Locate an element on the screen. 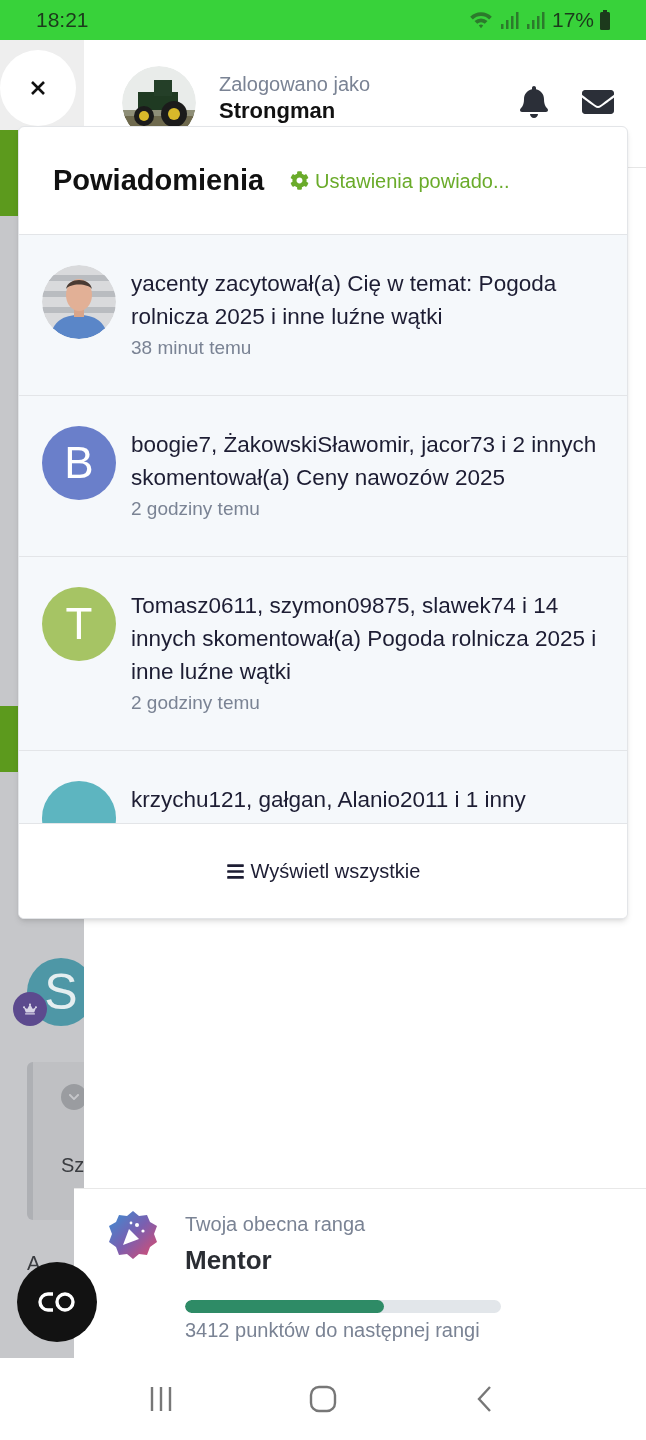  notification-text: krzychu121, gałgan, Alanio2011 i 1 inny is located at coordinates (328, 800).